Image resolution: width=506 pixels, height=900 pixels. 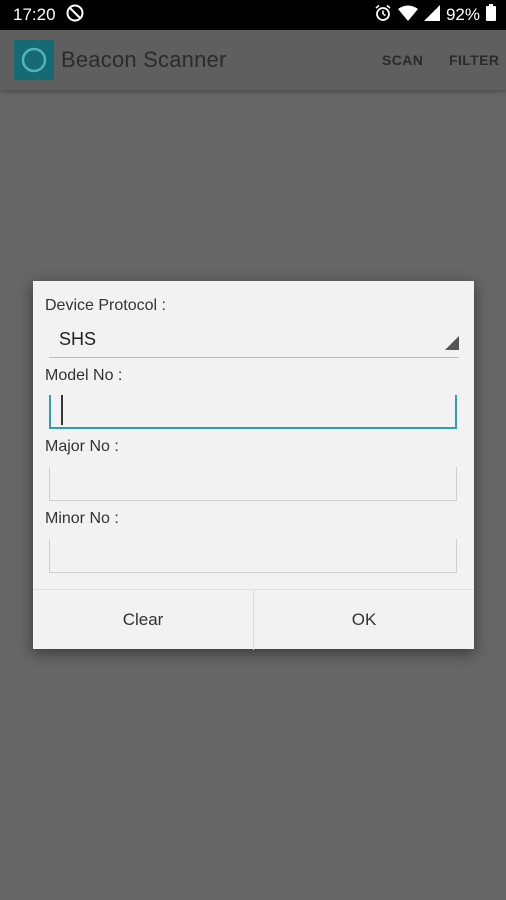 What do you see at coordinates (84, 375) in the screenshot?
I see `model-no-label: Model No :` at bounding box center [84, 375].